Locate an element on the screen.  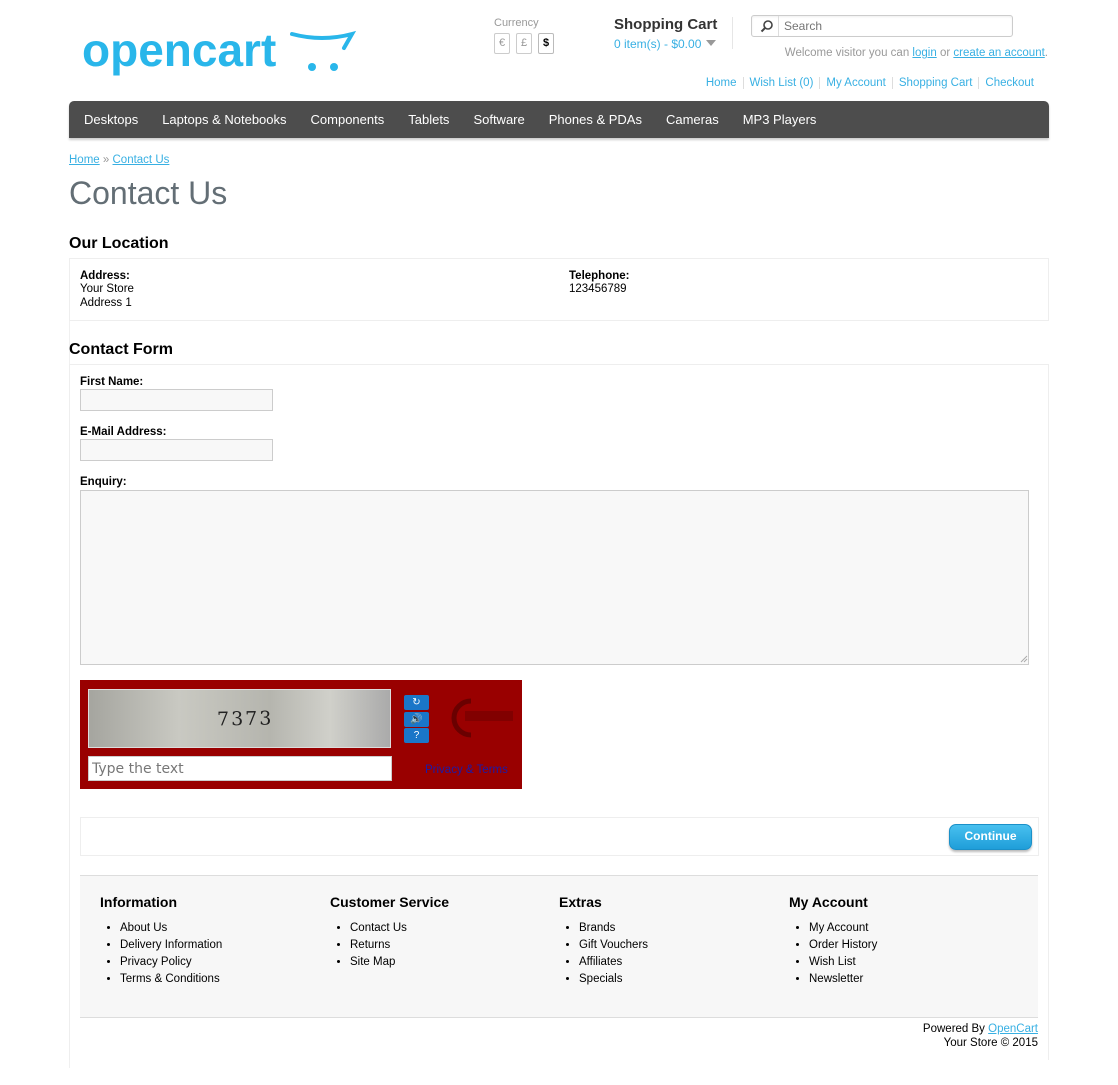
cart-title: Shopping Cart is located at coordinates (665, 24).